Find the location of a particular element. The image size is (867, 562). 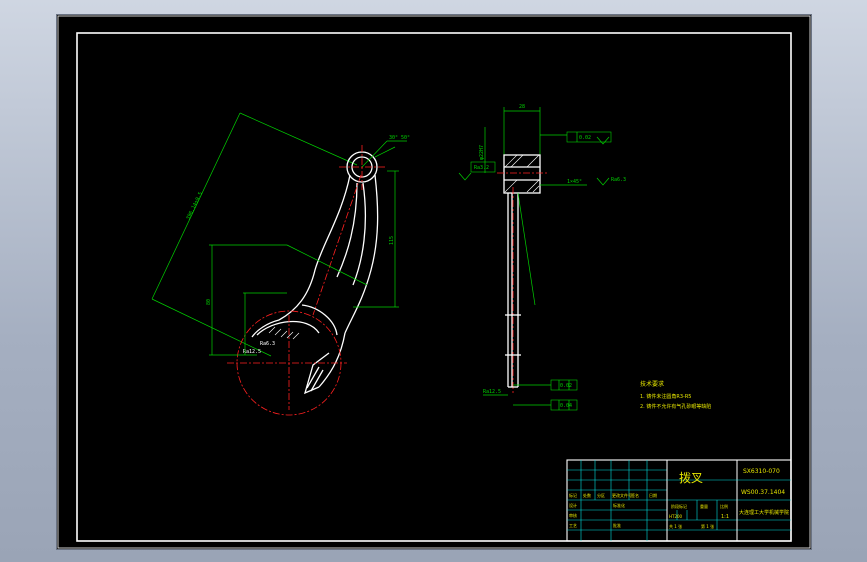

rough-side-text: Ra3.2 is located at coordinates (481, 168).